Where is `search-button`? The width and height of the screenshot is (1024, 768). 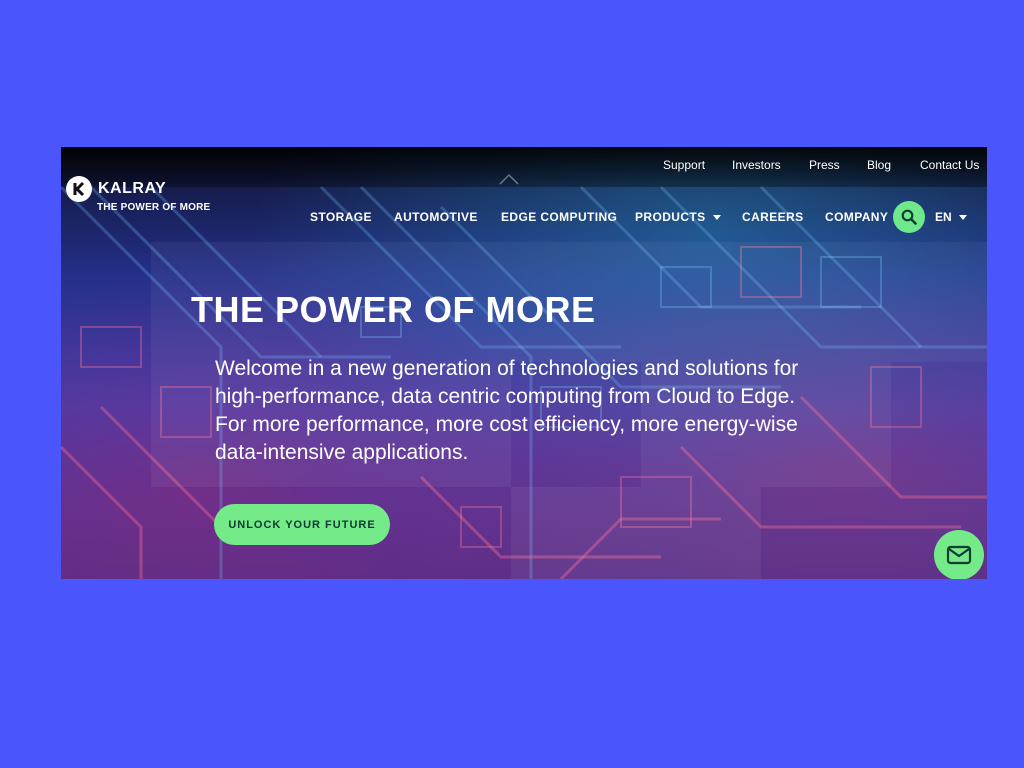
search-button is located at coordinates (909, 217).